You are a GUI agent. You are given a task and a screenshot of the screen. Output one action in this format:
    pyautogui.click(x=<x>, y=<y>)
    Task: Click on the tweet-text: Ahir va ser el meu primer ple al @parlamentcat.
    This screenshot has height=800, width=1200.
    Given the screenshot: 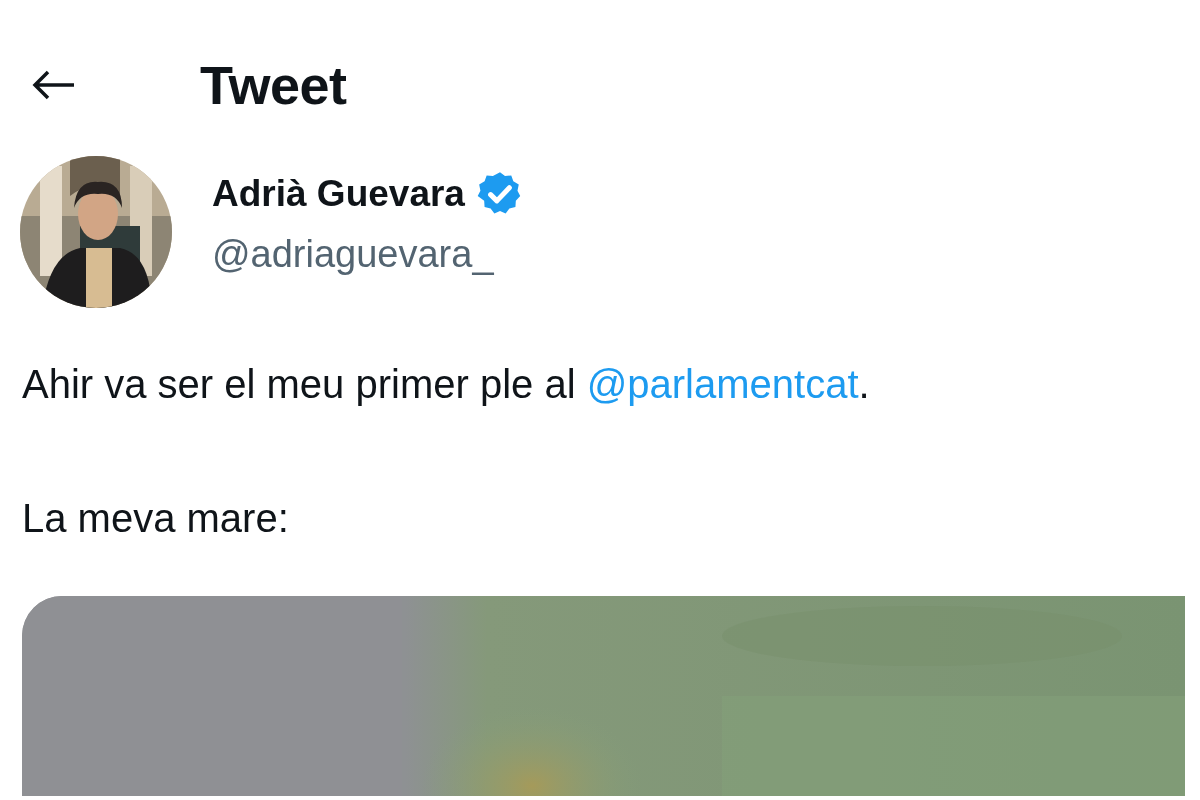 What is the action you would take?
    pyautogui.click(x=446, y=384)
    